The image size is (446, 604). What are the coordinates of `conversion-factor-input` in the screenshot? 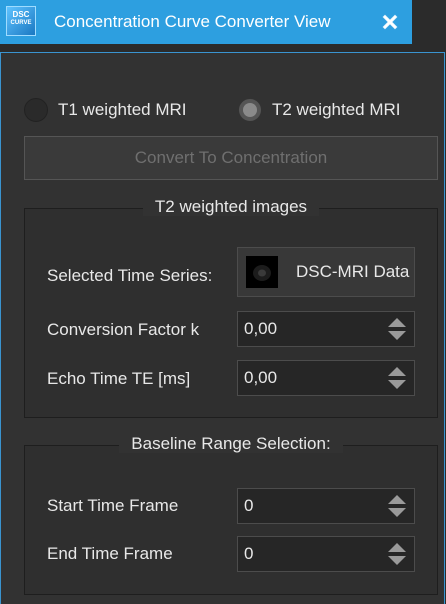 It's located at (311, 329).